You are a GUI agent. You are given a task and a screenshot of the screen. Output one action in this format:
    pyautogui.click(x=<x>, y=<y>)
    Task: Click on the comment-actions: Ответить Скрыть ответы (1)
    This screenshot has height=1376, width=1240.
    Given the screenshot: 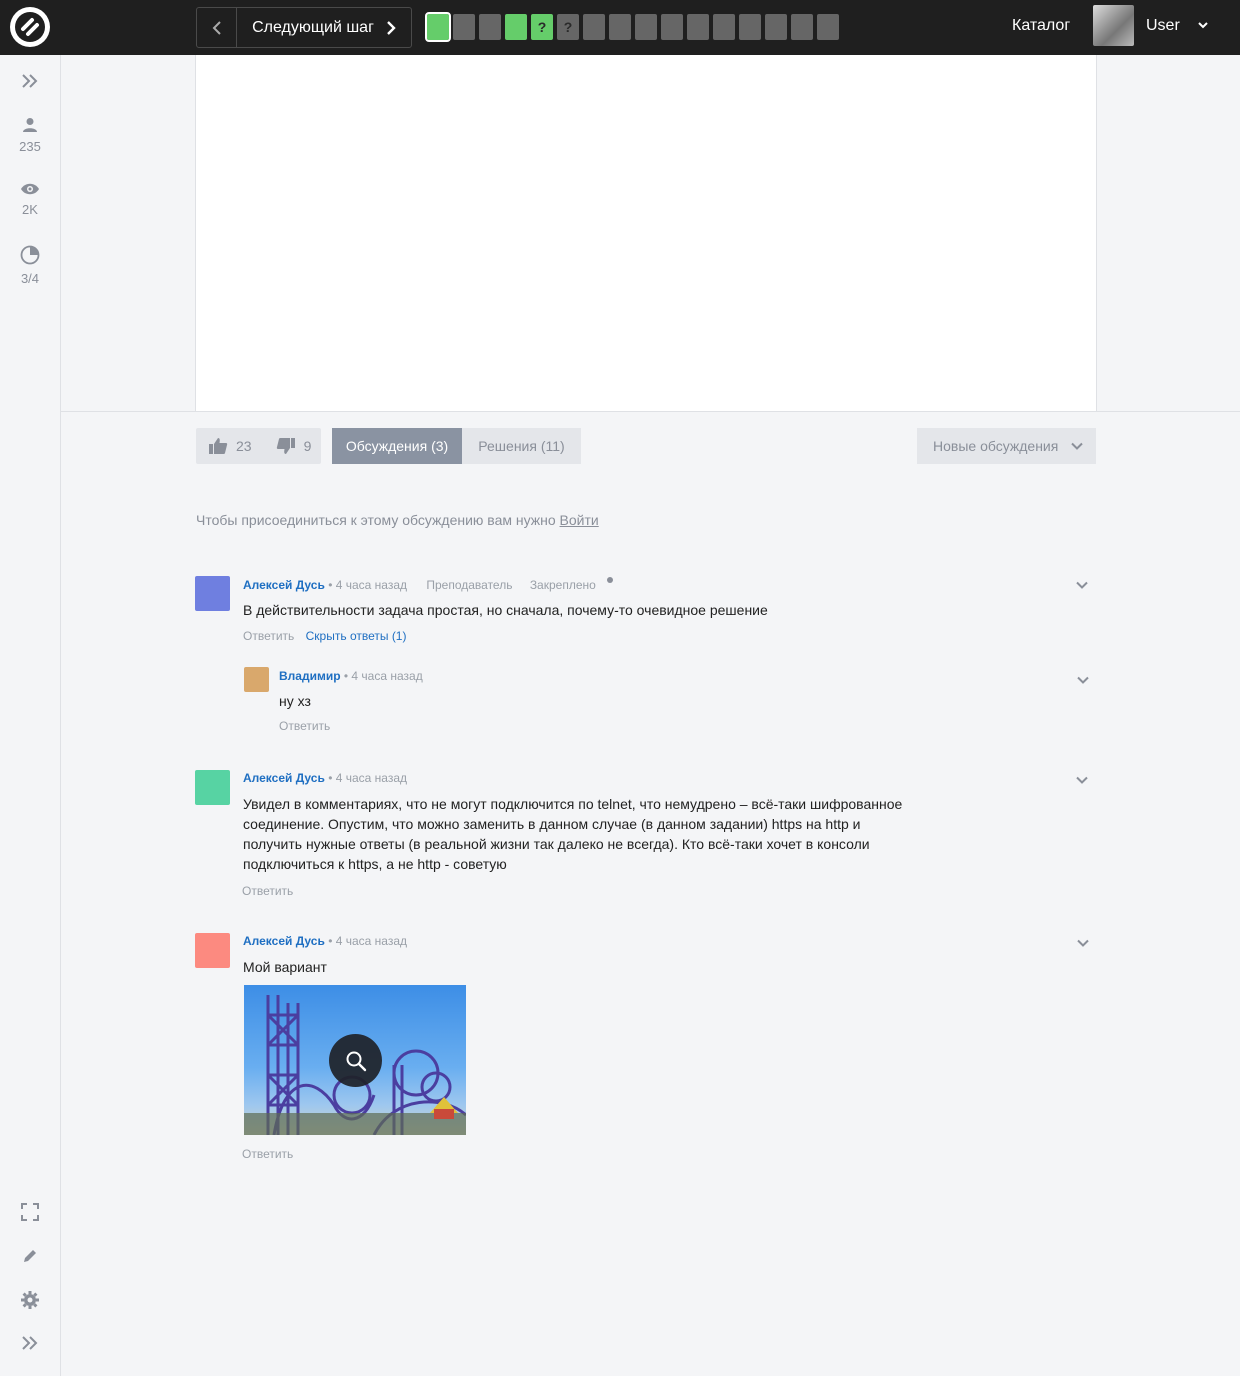 What is the action you would take?
    pyautogui.click(x=324, y=636)
    